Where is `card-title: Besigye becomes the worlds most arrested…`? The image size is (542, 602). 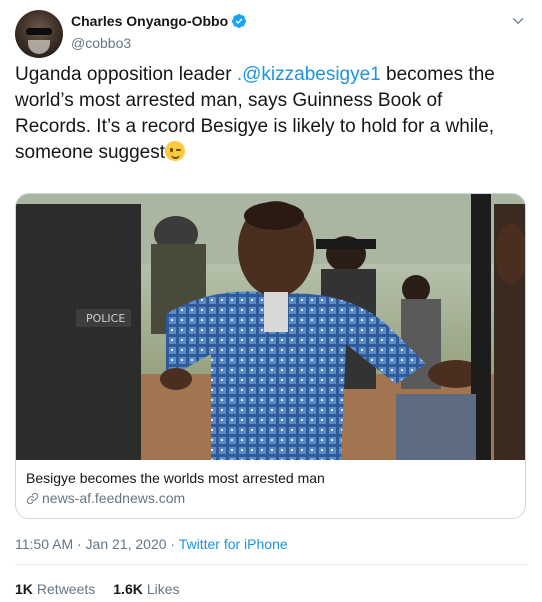
card-title: Besigye becomes the worlds most arrested… is located at coordinates (270, 478).